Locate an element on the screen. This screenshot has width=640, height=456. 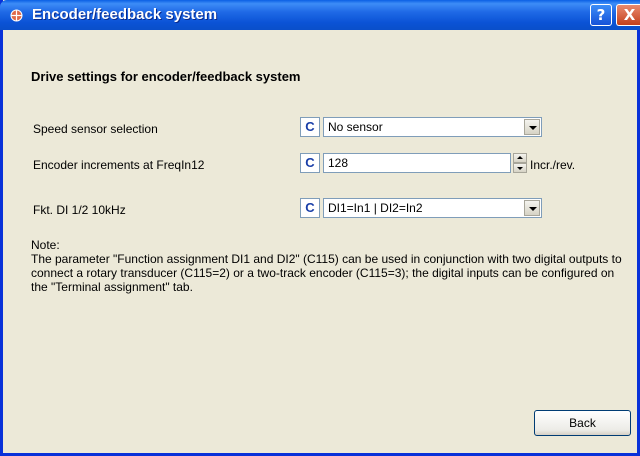
encoder-increments-spinner is located at coordinates (520, 163).